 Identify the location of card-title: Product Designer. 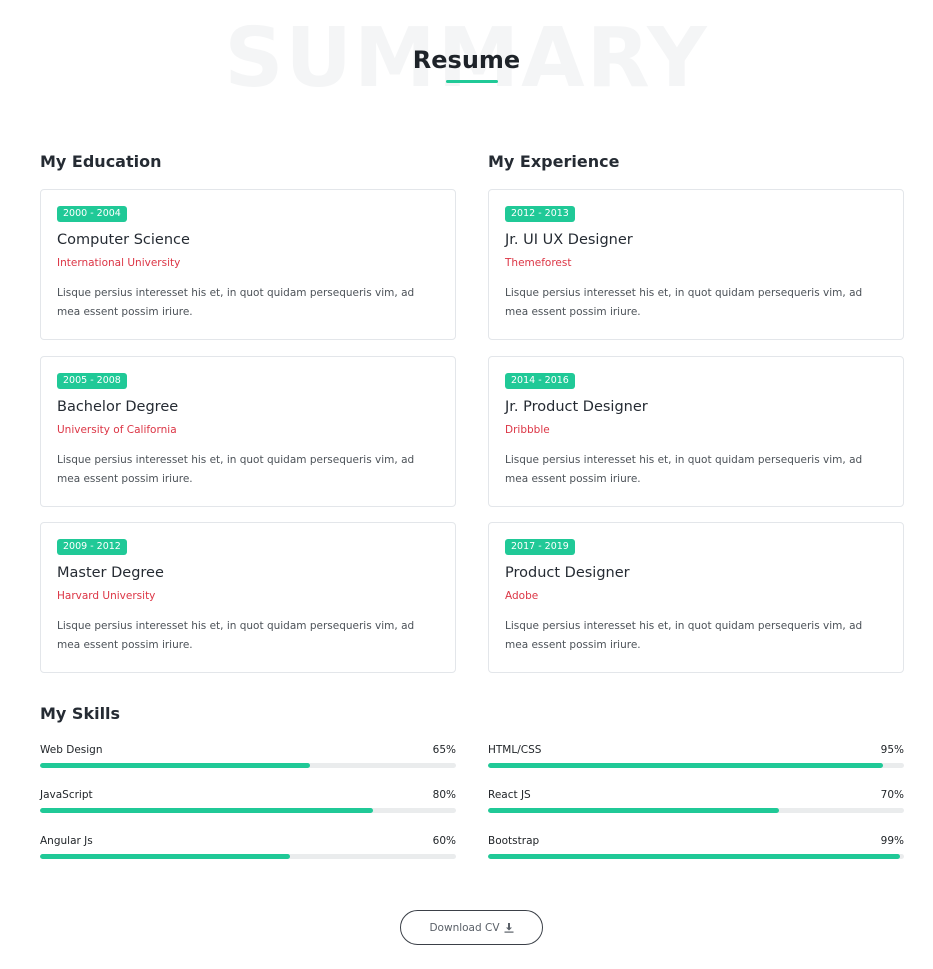
(567, 573).